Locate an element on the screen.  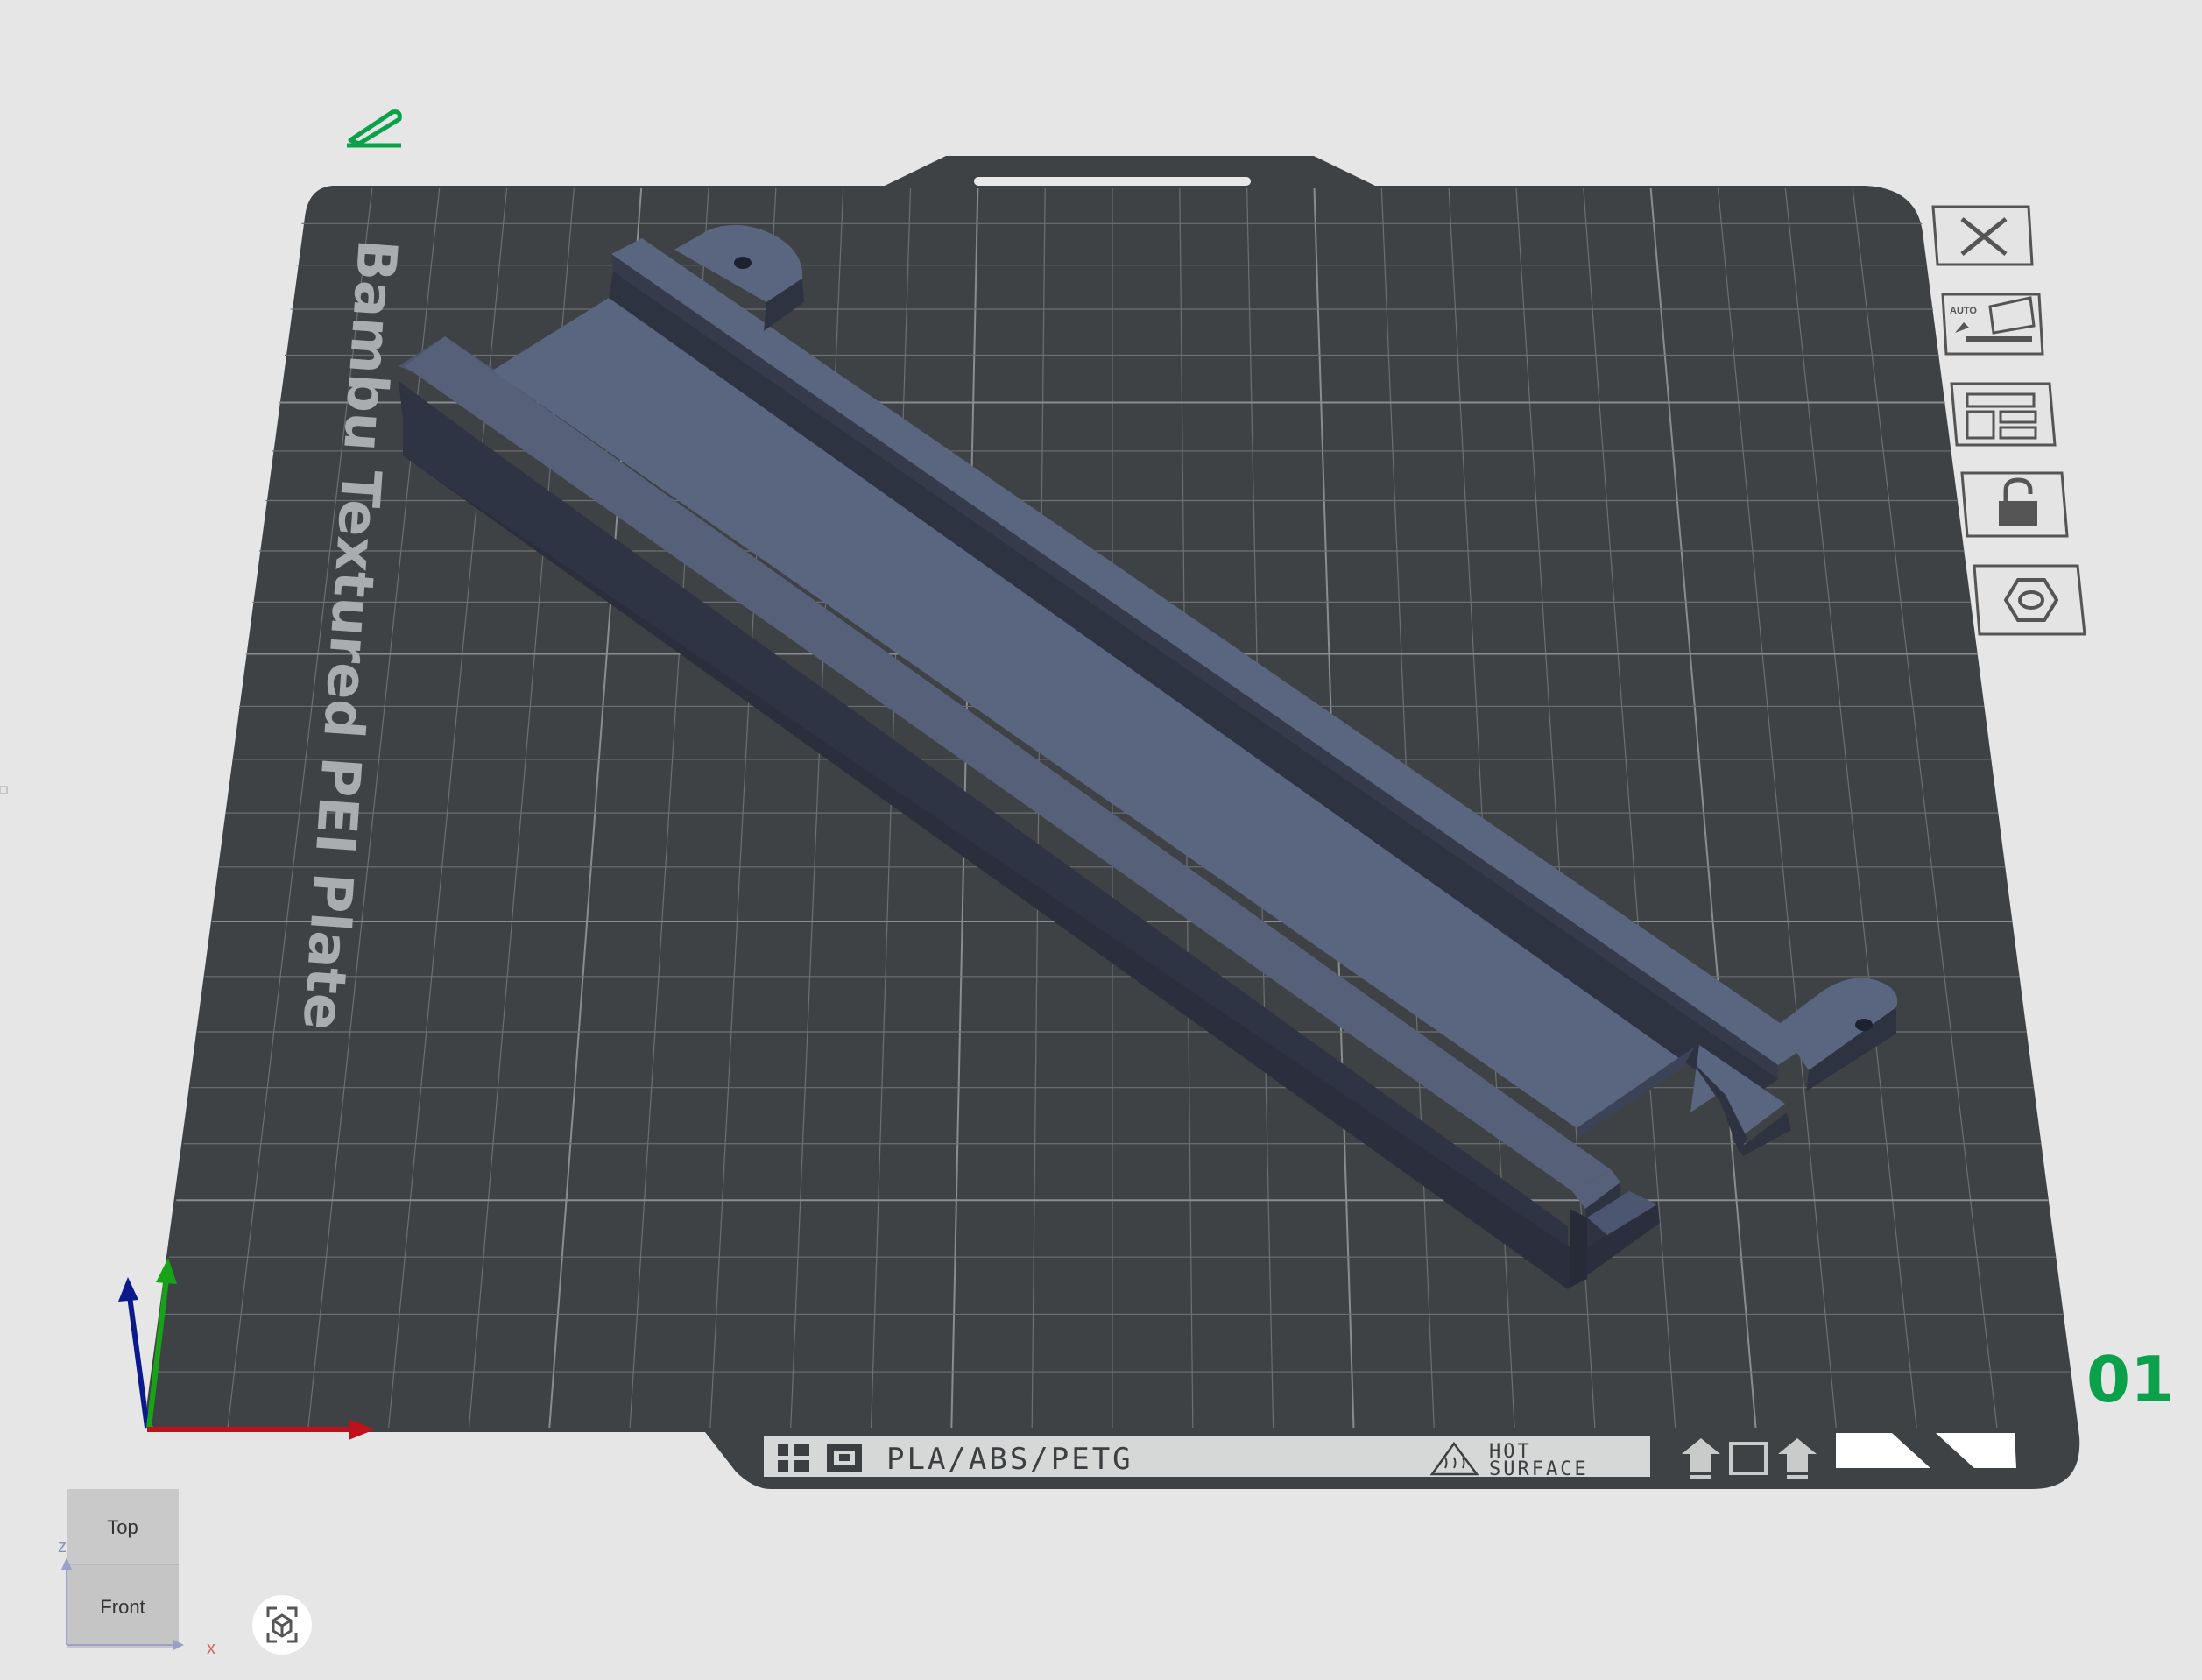
plate-label-strip: PLA/ABS/PETG HOT SURFACE is located at coordinates (1207, 1458).